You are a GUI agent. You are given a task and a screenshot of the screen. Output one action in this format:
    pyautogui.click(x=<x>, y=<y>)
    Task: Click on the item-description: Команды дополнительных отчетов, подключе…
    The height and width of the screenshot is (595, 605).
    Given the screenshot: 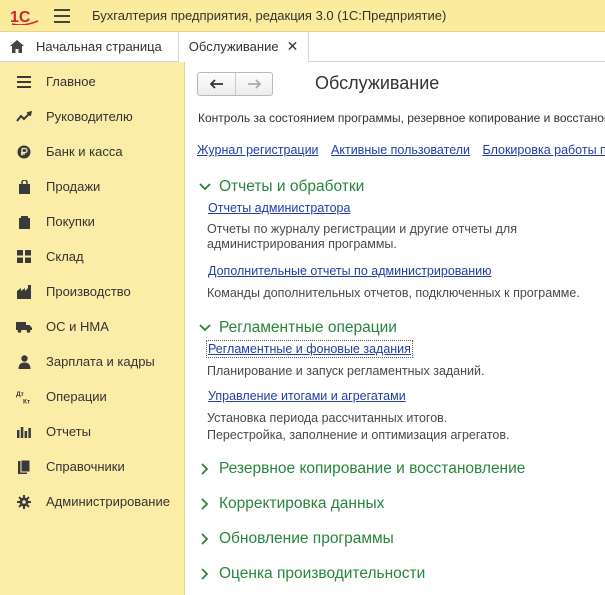 What is the action you would take?
    pyautogui.click(x=393, y=293)
    